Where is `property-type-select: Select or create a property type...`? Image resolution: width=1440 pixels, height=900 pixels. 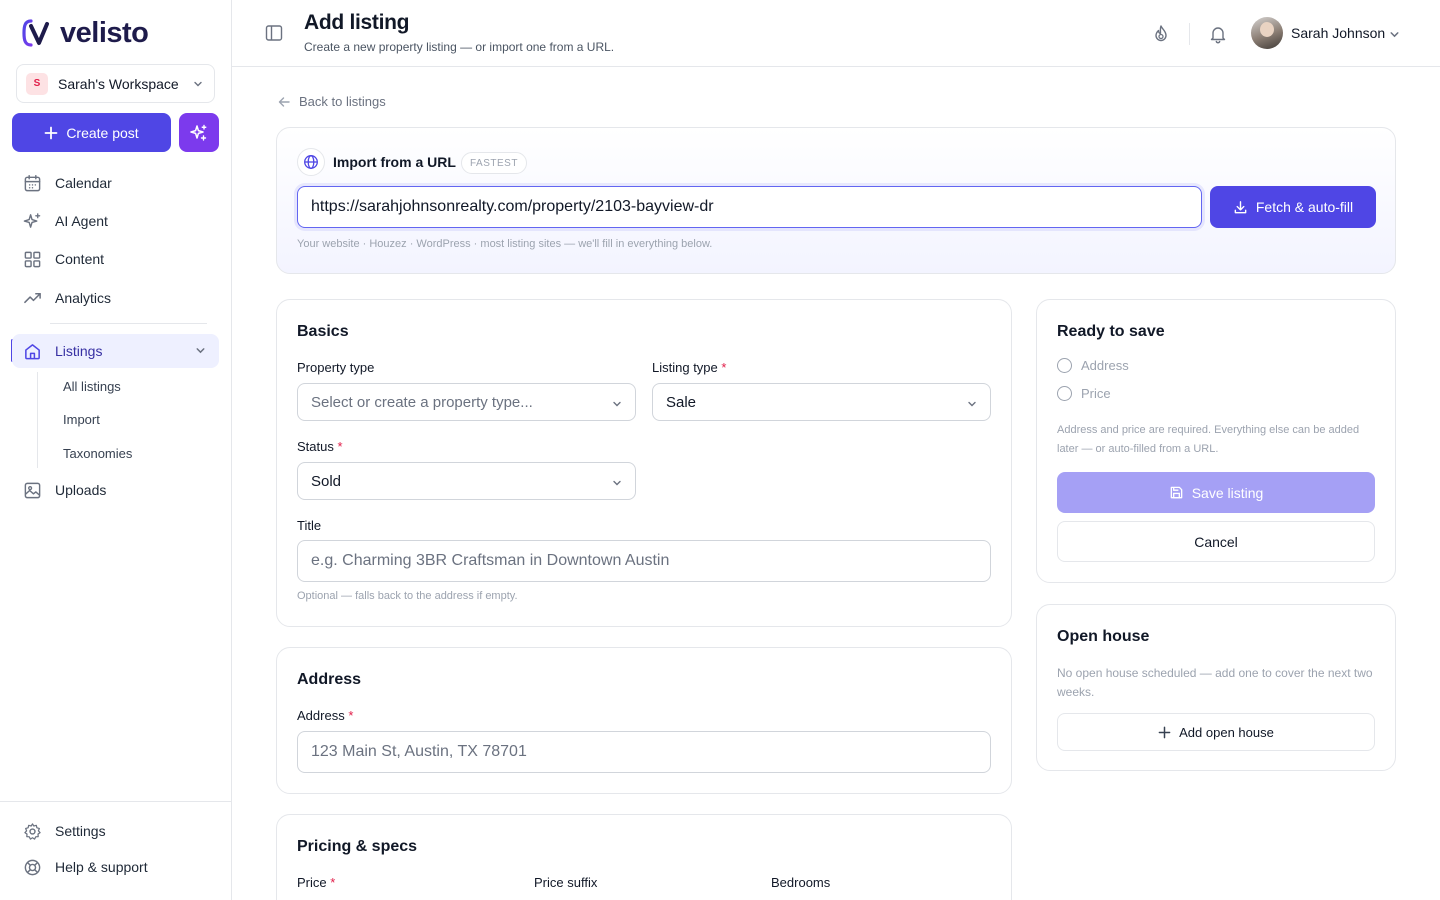 property-type-select: Select or create a property type... is located at coordinates (466, 402).